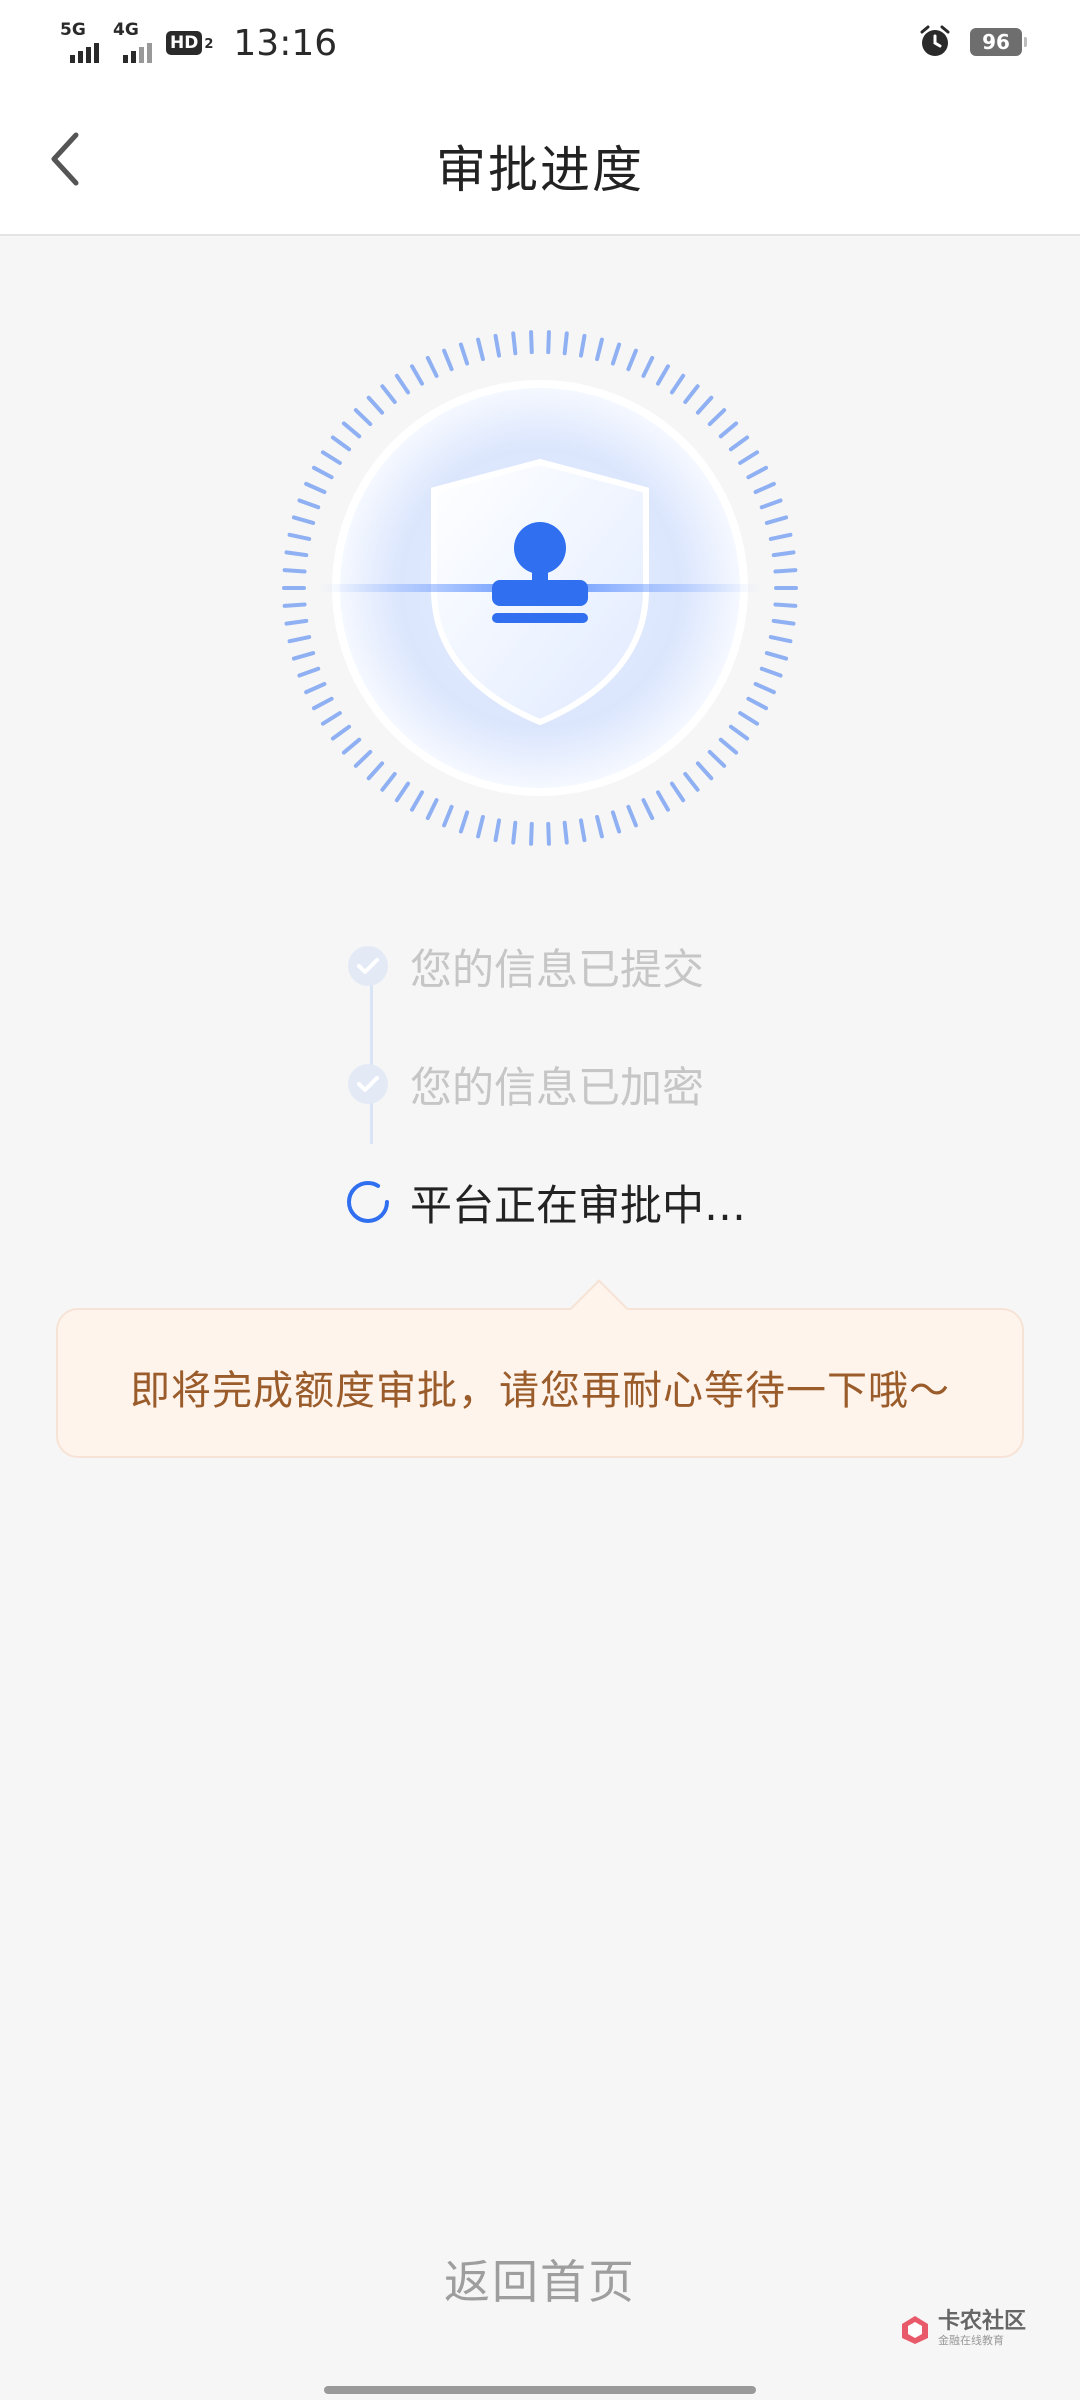 The width and height of the screenshot is (1080, 2400). I want to click on watermark-subtitle: 金融在线教育, so click(971, 2340).